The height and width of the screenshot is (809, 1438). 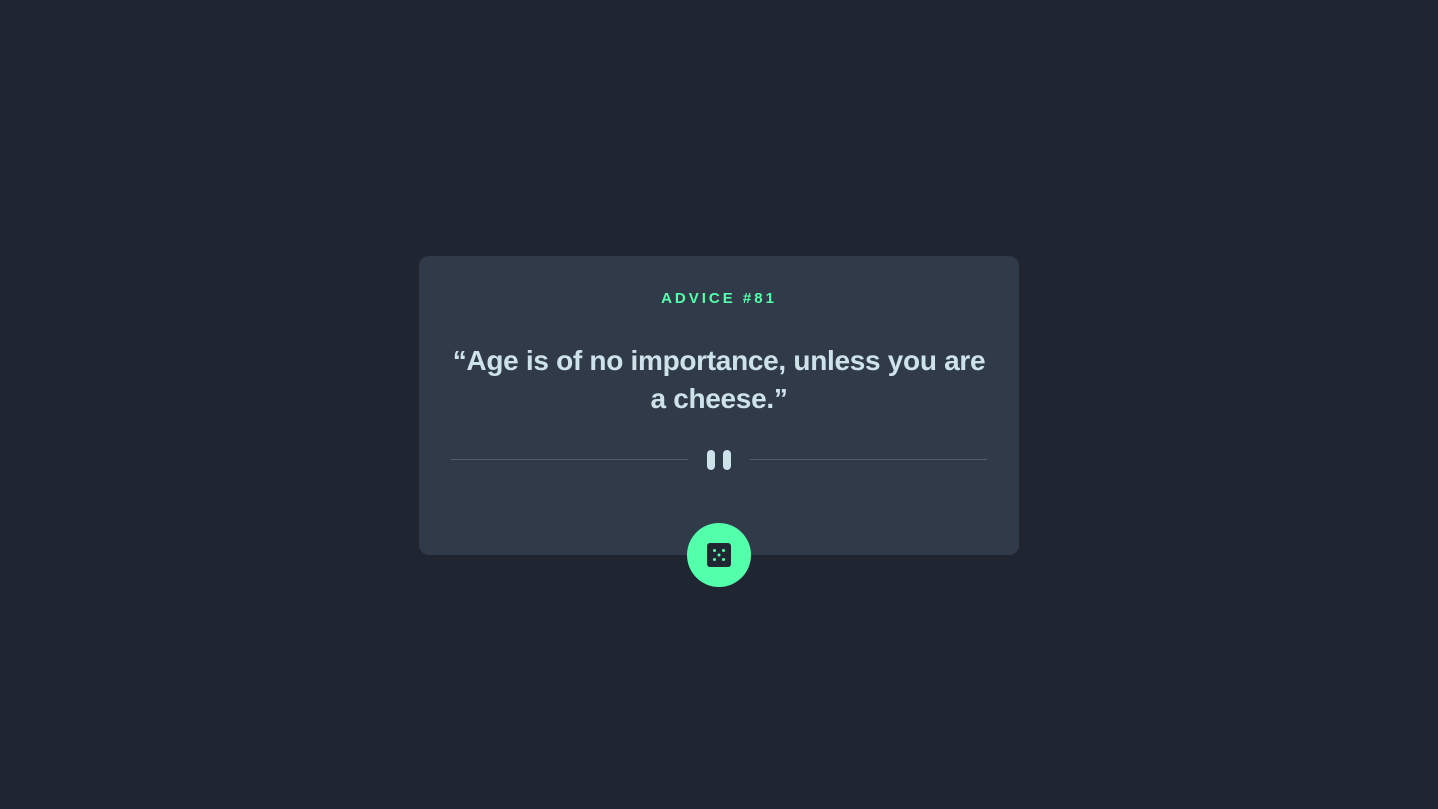 What do you see at coordinates (727, 460) in the screenshot?
I see `pause-bar-right` at bounding box center [727, 460].